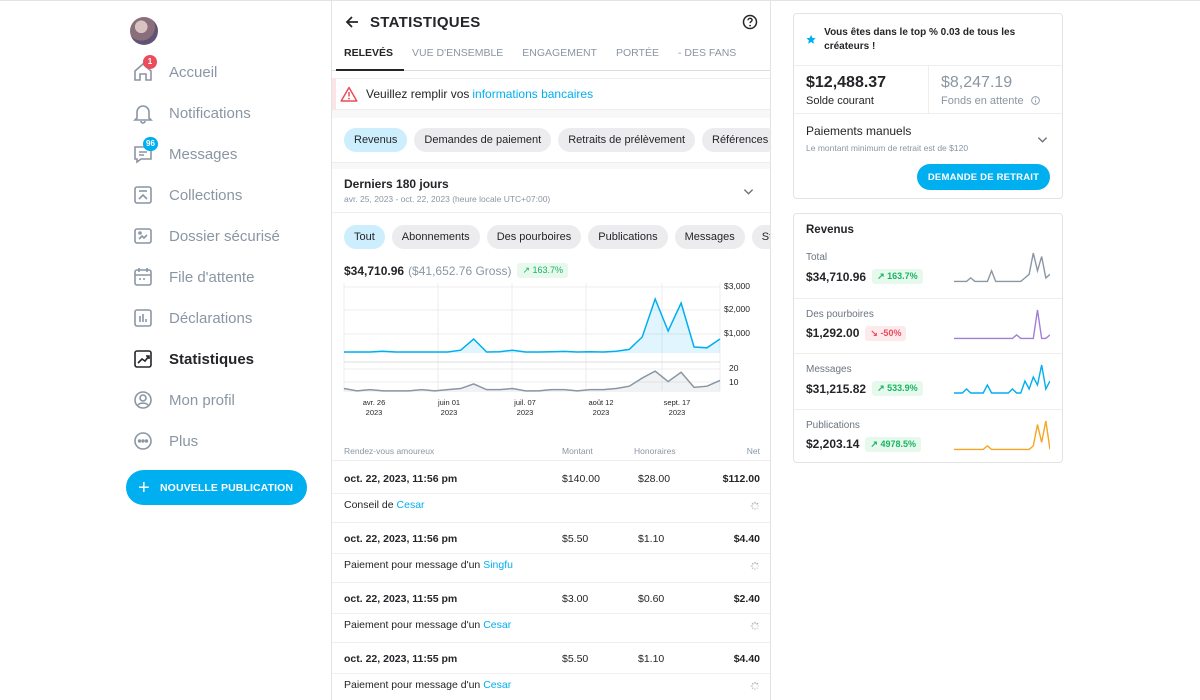  I want to click on star-icon, so click(811, 39).